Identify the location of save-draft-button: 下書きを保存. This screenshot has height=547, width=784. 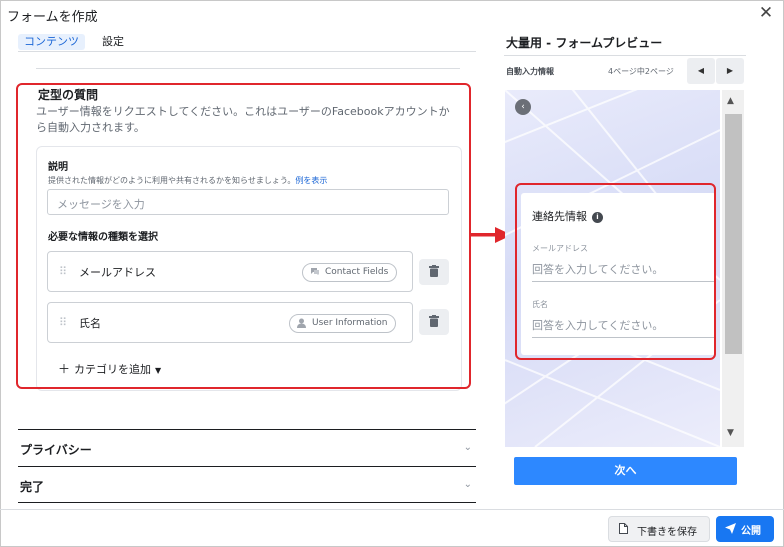
(659, 529).